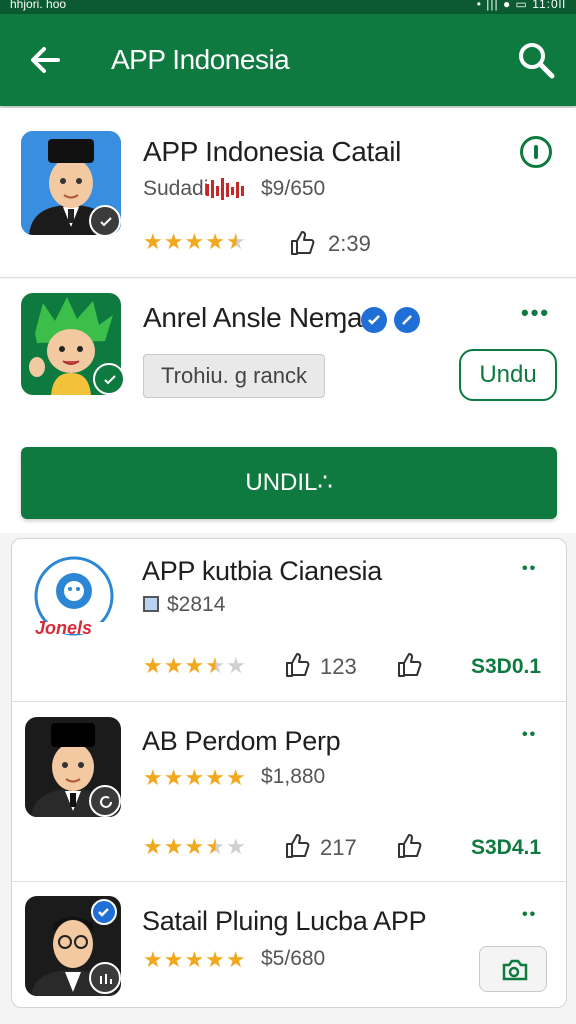  What do you see at coordinates (176, 188) in the screenshot?
I see `featured-developer: Sudadi` at bounding box center [176, 188].